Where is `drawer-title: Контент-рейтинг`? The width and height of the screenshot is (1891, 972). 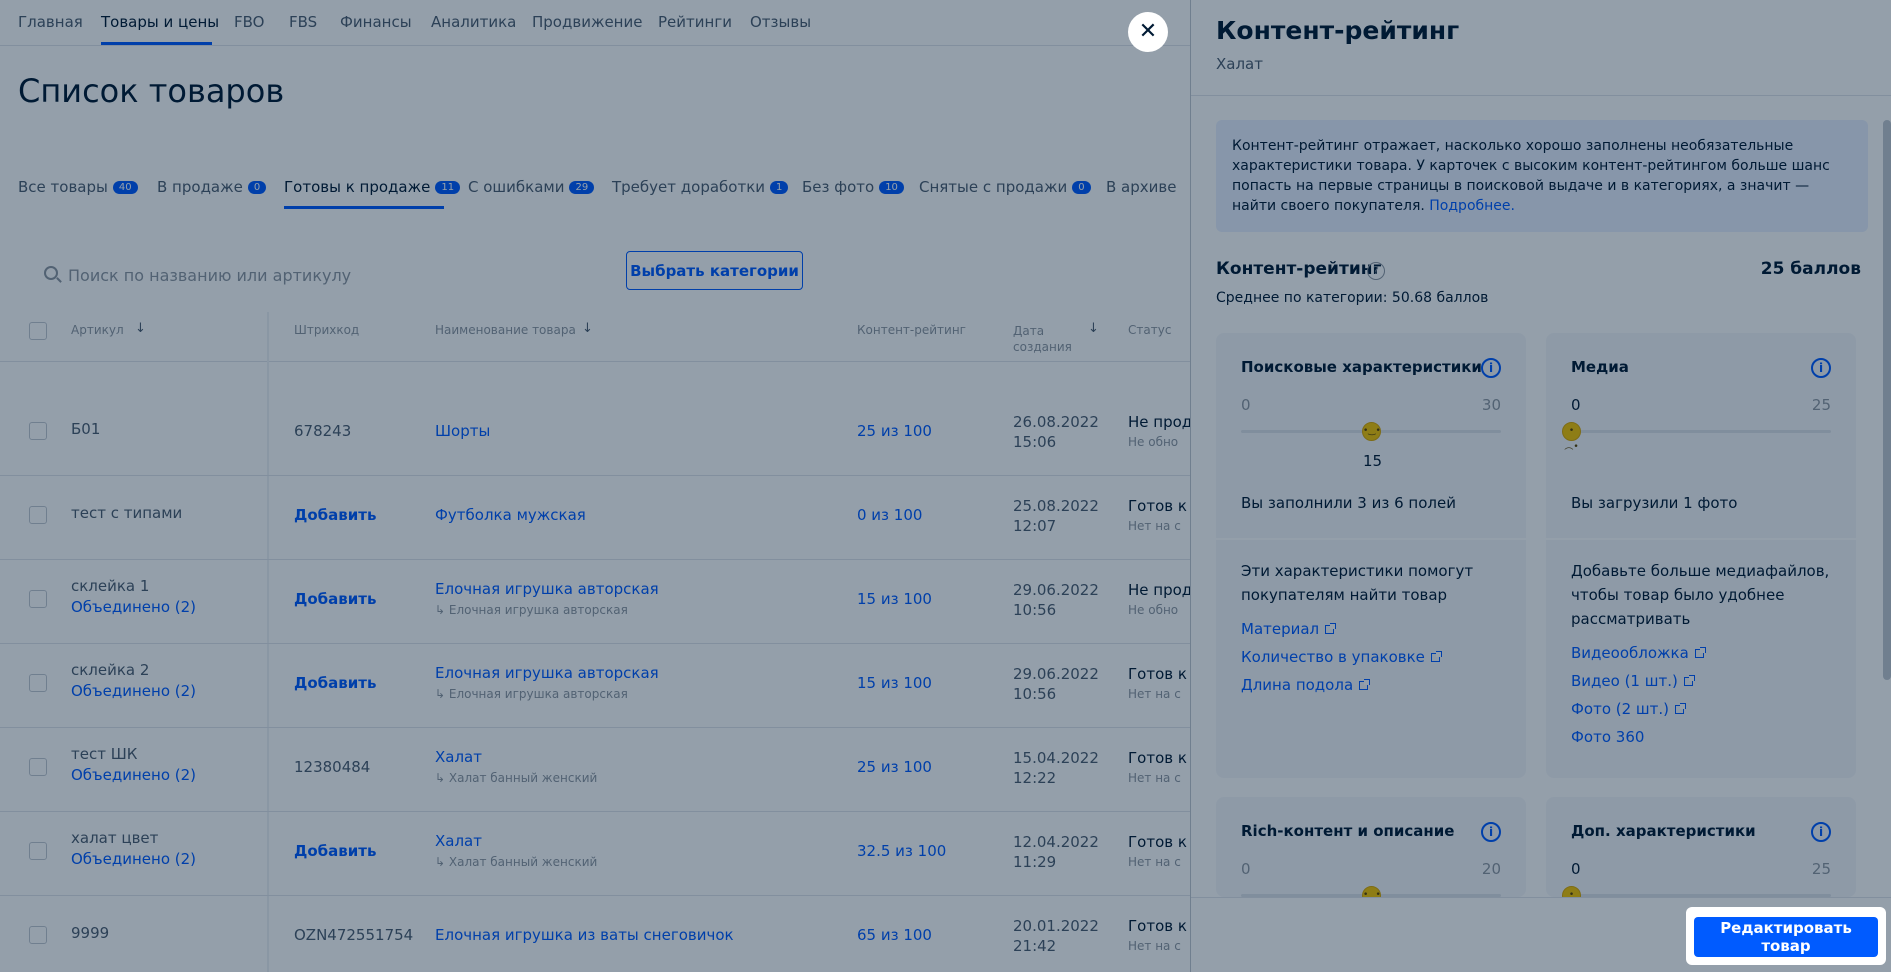
drawer-title: Контент-рейтинг is located at coordinates (1338, 30).